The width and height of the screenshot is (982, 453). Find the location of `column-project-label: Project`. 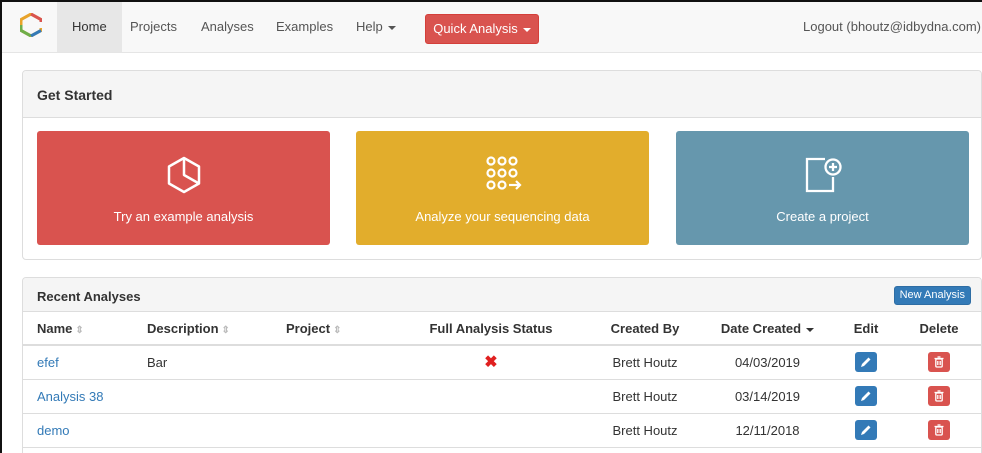

column-project-label: Project is located at coordinates (308, 328).